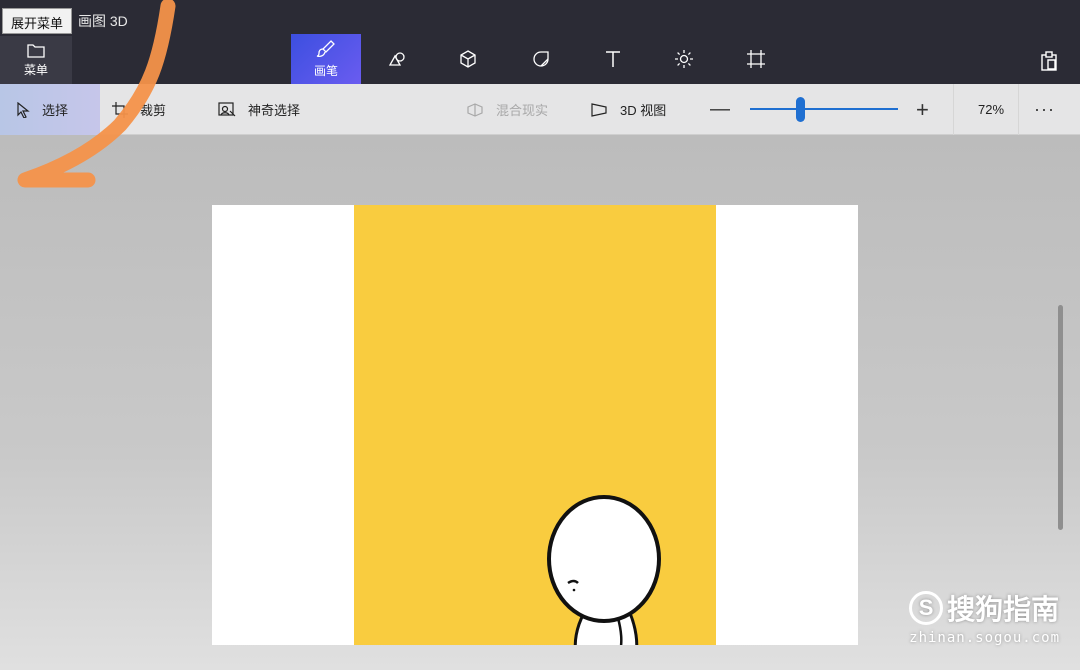 The height and width of the screenshot is (670, 1080). Describe the element at coordinates (325, 49) in the screenshot. I see `brush-icon` at that location.